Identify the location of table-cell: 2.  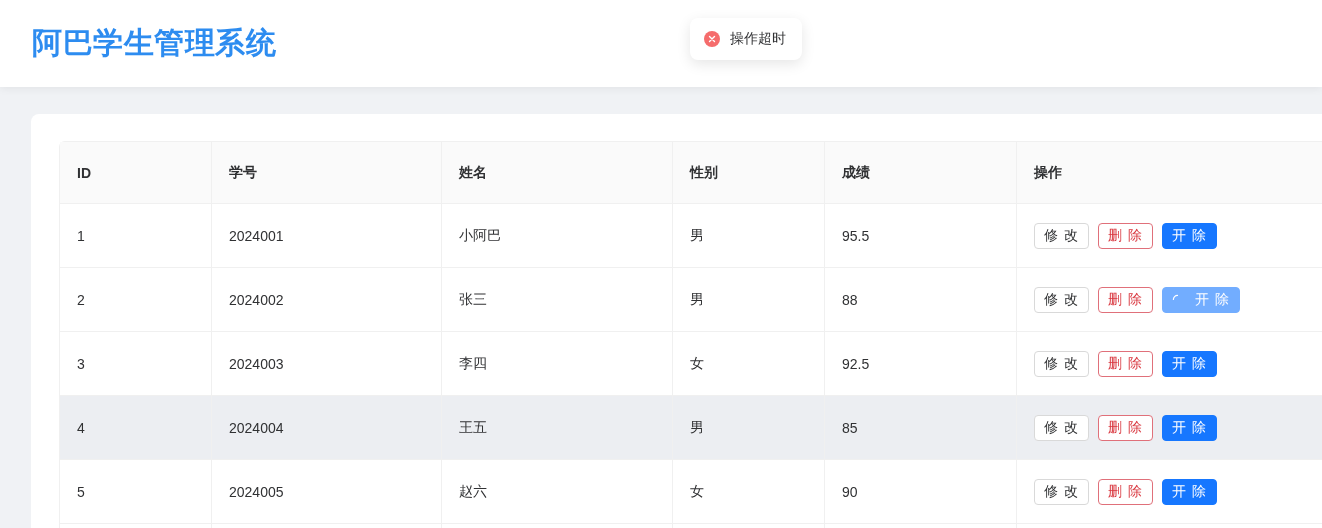
(81, 299).